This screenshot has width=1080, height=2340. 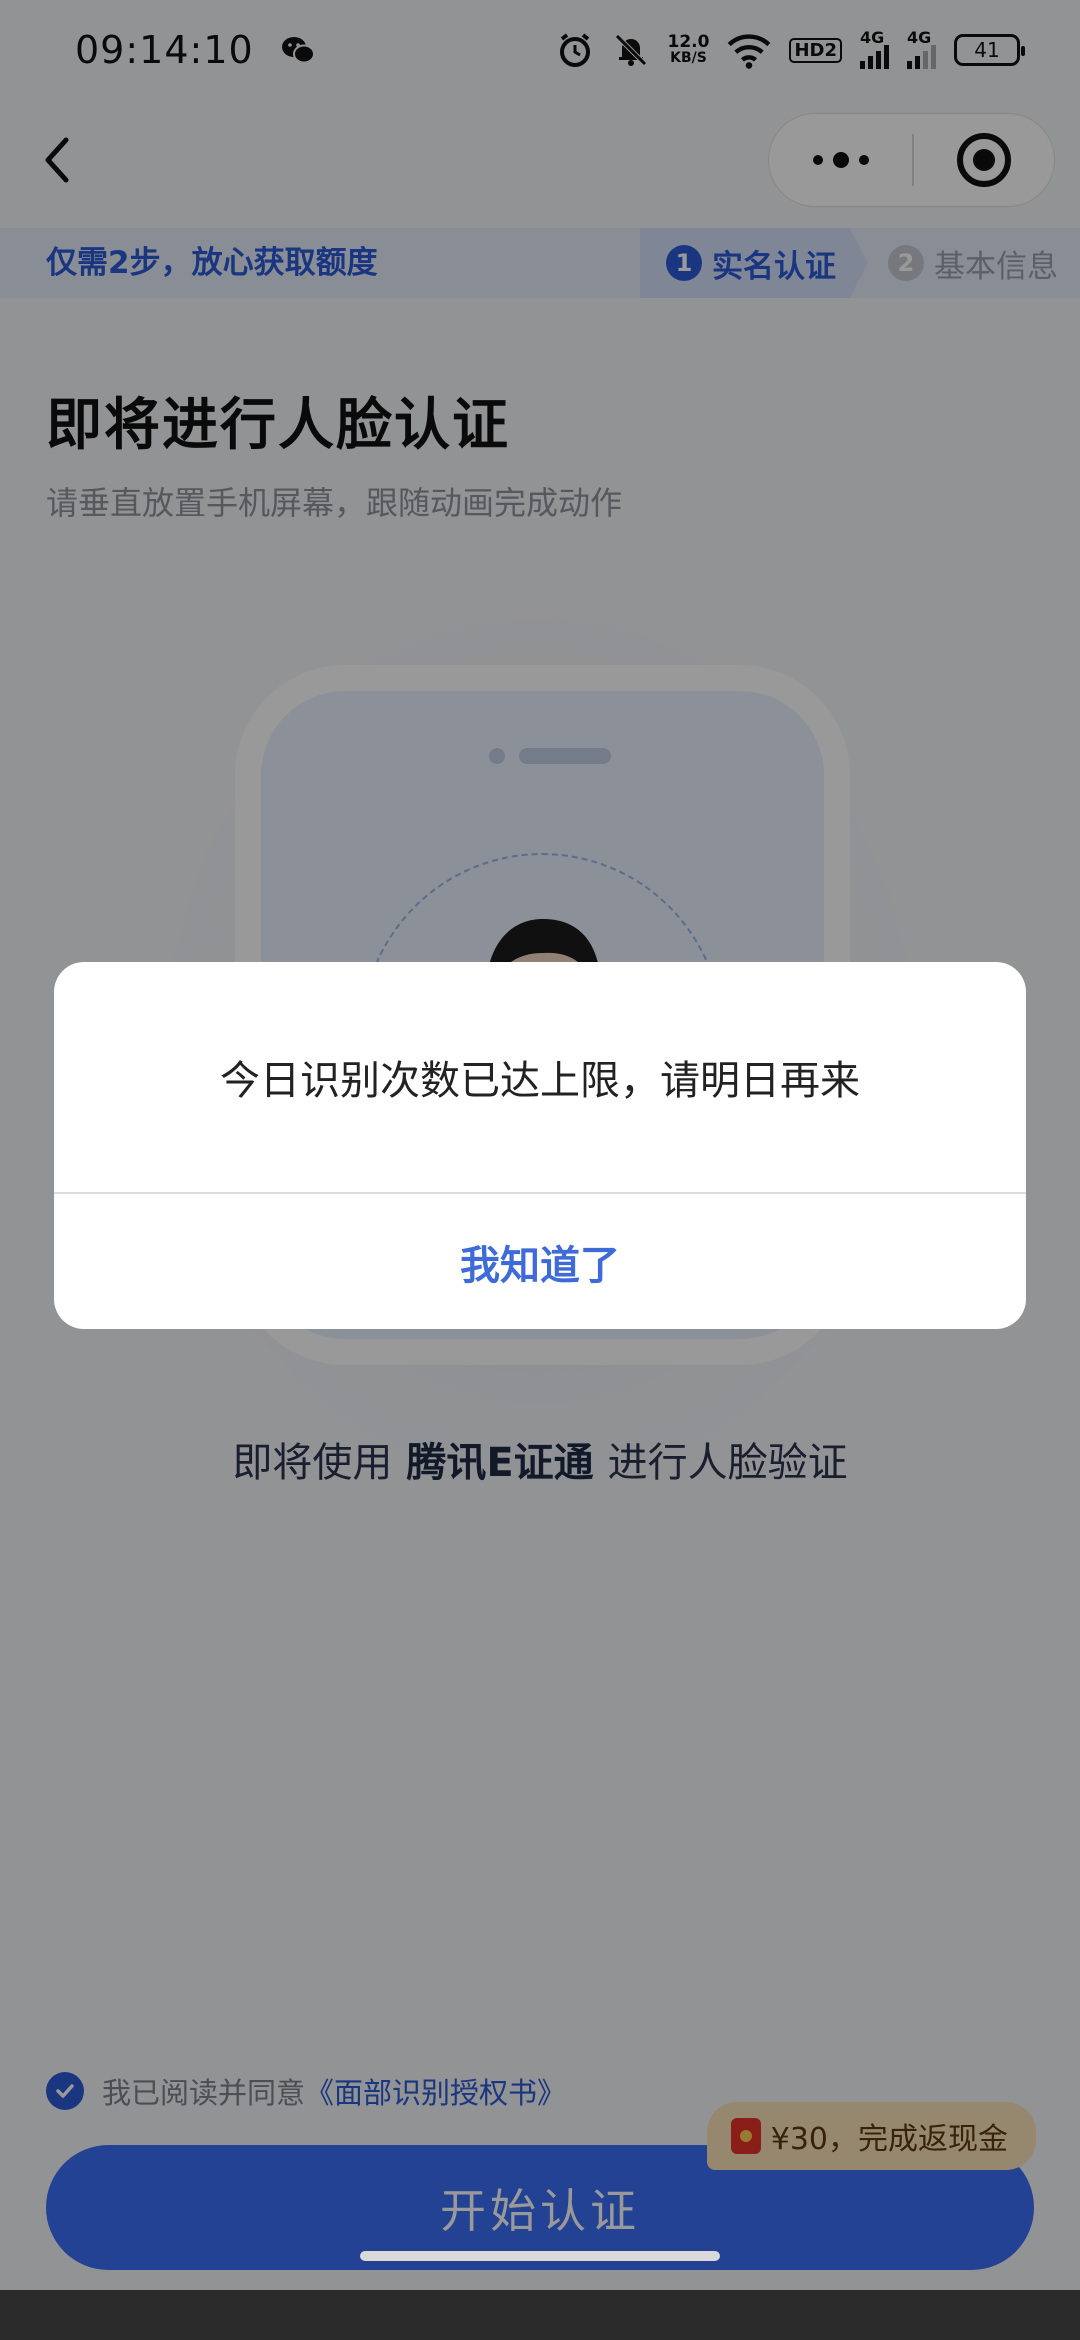 What do you see at coordinates (540, 1081) in the screenshot?
I see `dialog-message: 今日识别次数已达上限，请明日再来` at bounding box center [540, 1081].